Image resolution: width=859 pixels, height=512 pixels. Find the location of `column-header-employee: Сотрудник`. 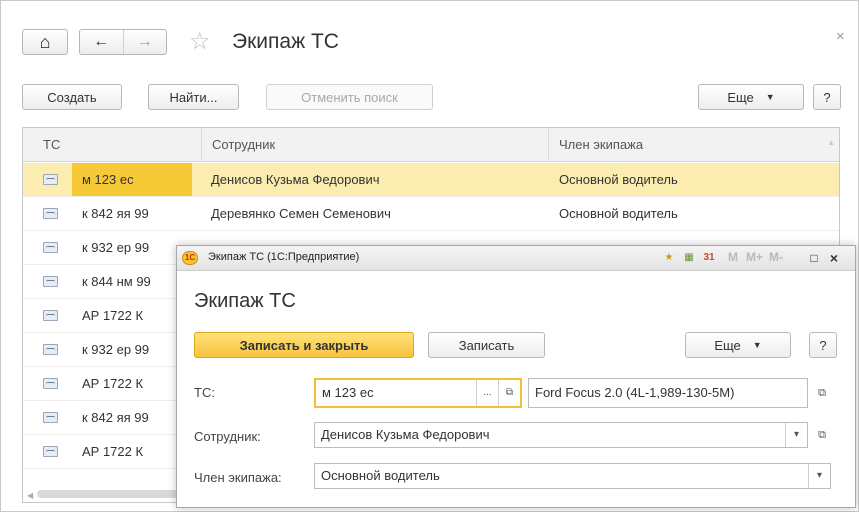

column-header-employee: Сотрудник is located at coordinates (238, 145).